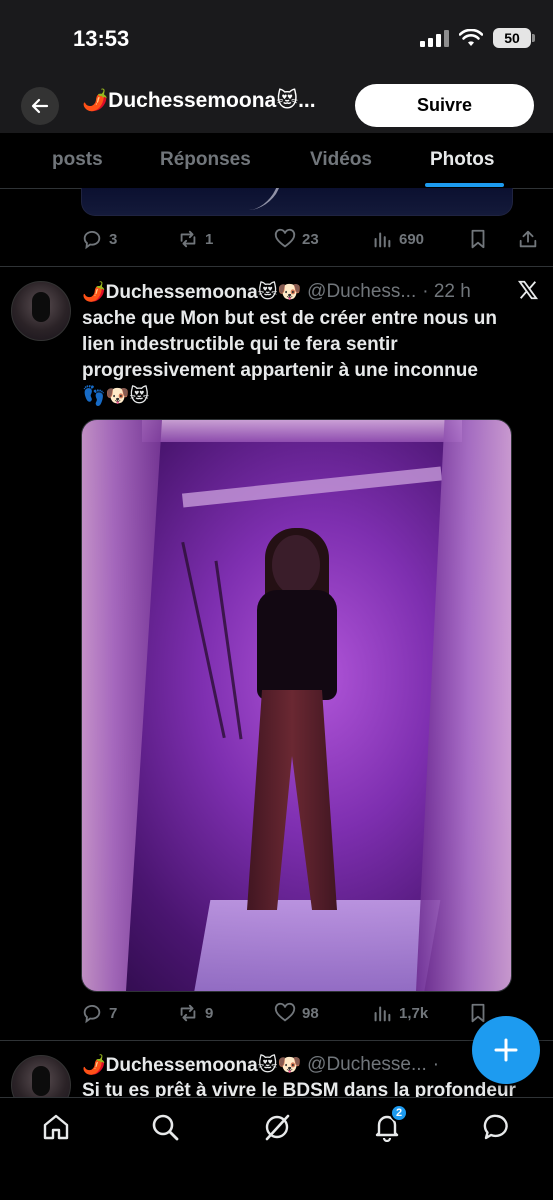 The image size is (553, 1200). I want to click on share-icon, so click(528, 239).